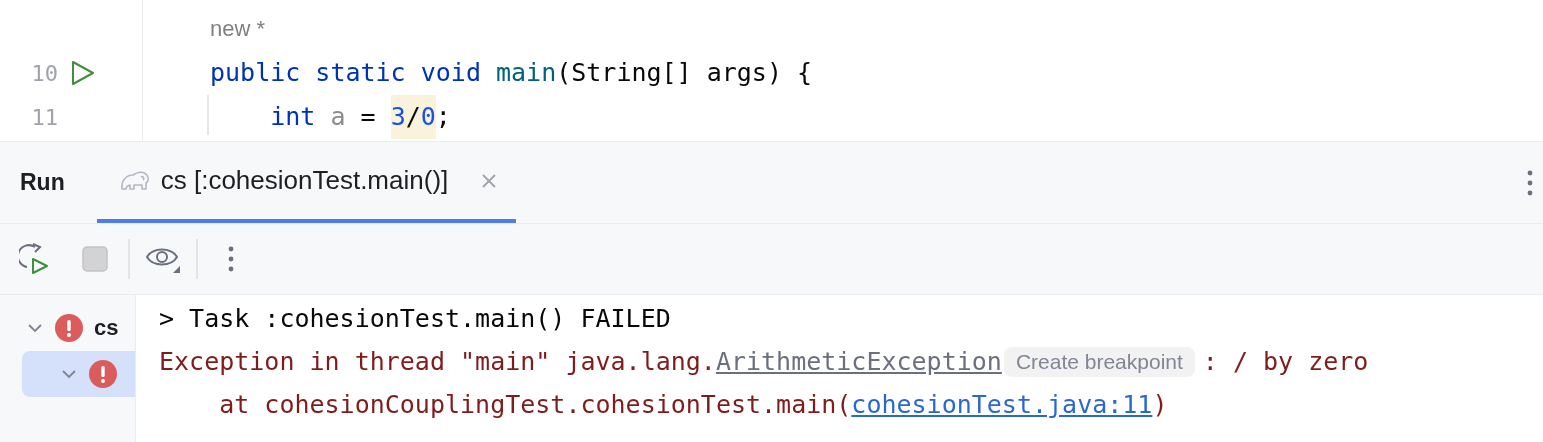 Image resolution: width=1543 pixels, height=442 pixels. What do you see at coordinates (858, 361) in the screenshot?
I see `class-link: ArithmeticException` at bounding box center [858, 361].